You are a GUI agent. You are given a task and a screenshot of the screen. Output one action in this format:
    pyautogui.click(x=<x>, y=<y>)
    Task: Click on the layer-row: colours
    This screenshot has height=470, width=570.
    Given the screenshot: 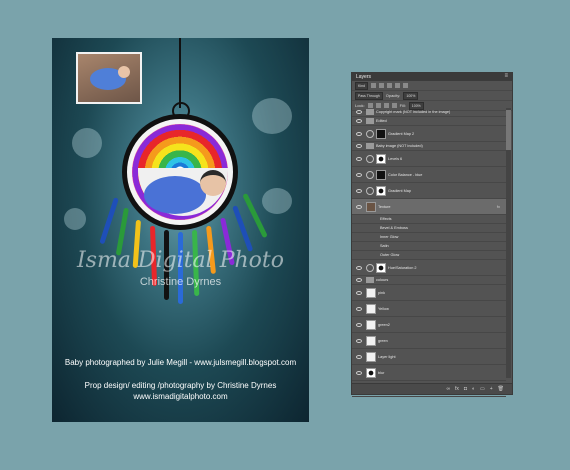 What is the action you would take?
    pyautogui.click(x=429, y=280)
    